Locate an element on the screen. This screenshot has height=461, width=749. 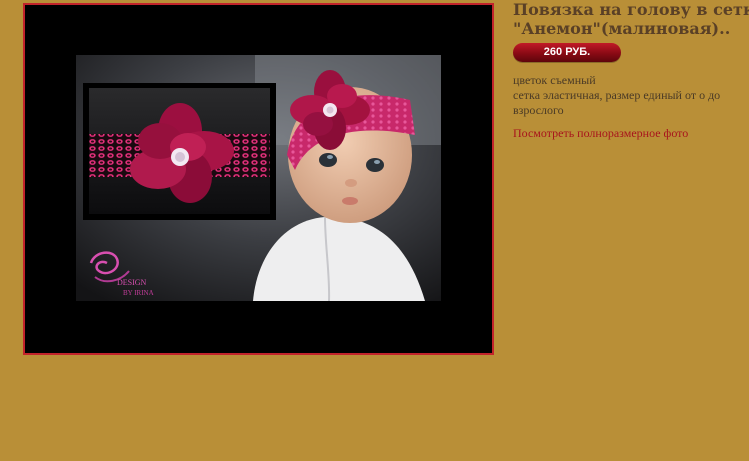
watermark-line2: BY IRINA is located at coordinates (138, 293).